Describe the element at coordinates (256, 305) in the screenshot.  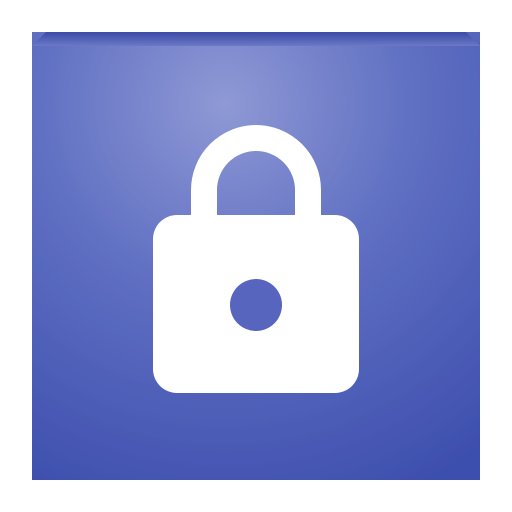
I see `keyhole` at that location.